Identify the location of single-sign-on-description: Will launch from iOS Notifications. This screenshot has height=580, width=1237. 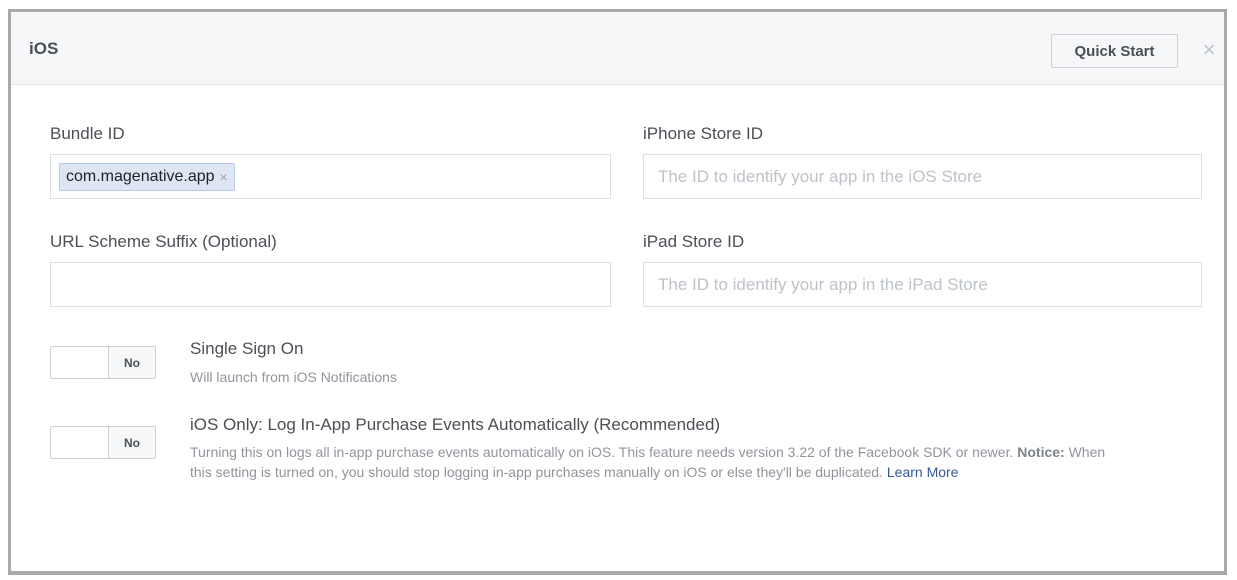
(293, 377).